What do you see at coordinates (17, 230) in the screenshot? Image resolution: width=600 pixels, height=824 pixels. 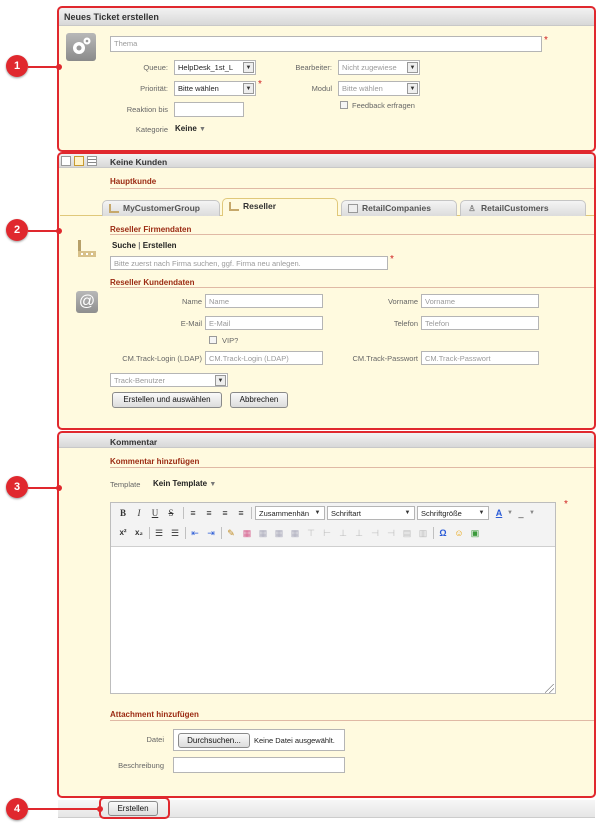 I see `annotation-marker-2: 2` at bounding box center [17, 230].